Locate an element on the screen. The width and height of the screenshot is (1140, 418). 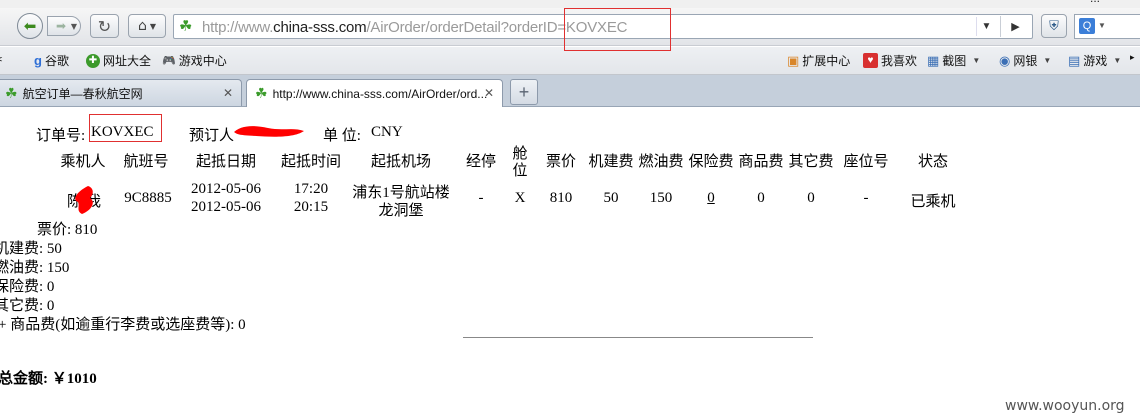
summary-fare: 票价: 810 is located at coordinates (67, 230).